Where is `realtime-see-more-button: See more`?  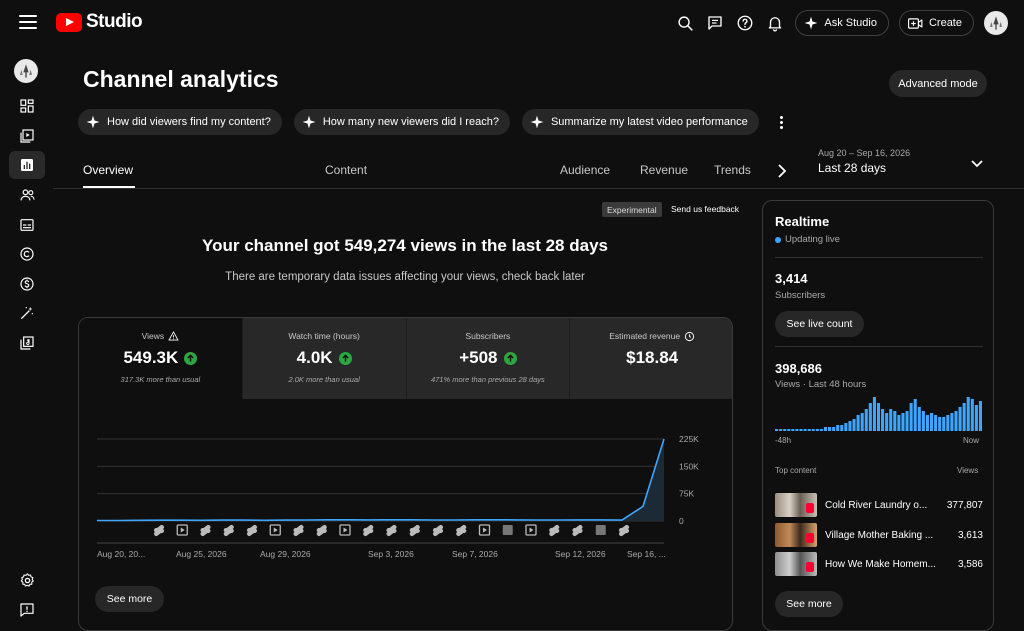
realtime-see-more-button: See more is located at coordinates (809, 604).